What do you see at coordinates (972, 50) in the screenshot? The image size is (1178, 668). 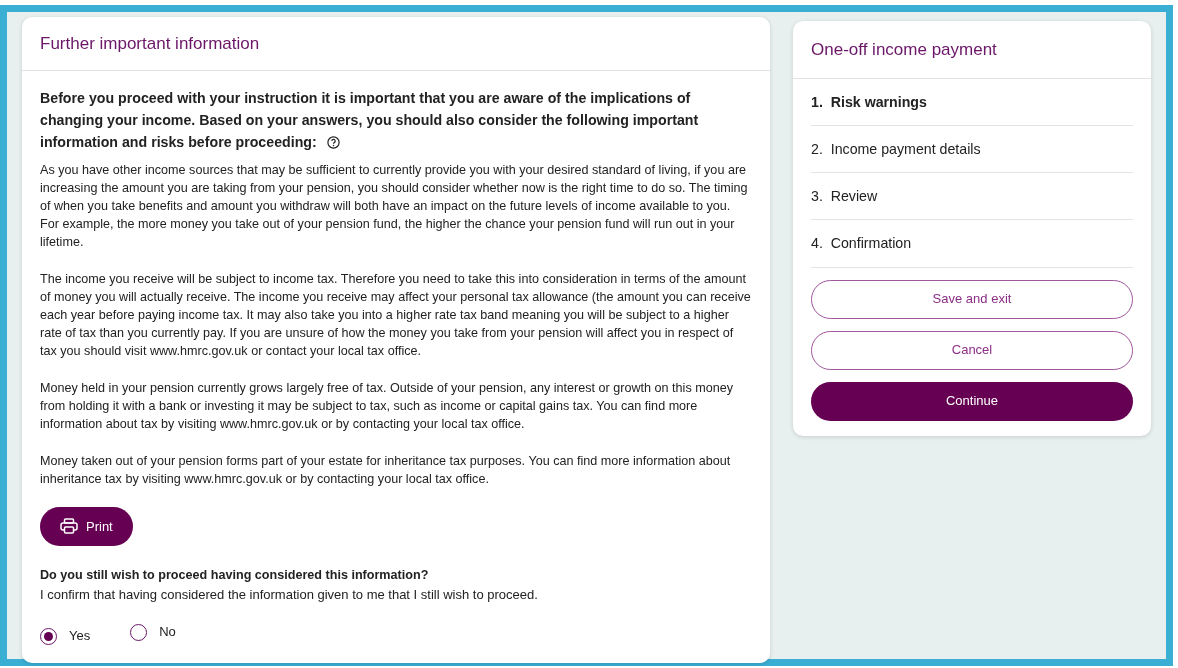 I see `card-title: One-off income payment` at bounding box center [972, 50].